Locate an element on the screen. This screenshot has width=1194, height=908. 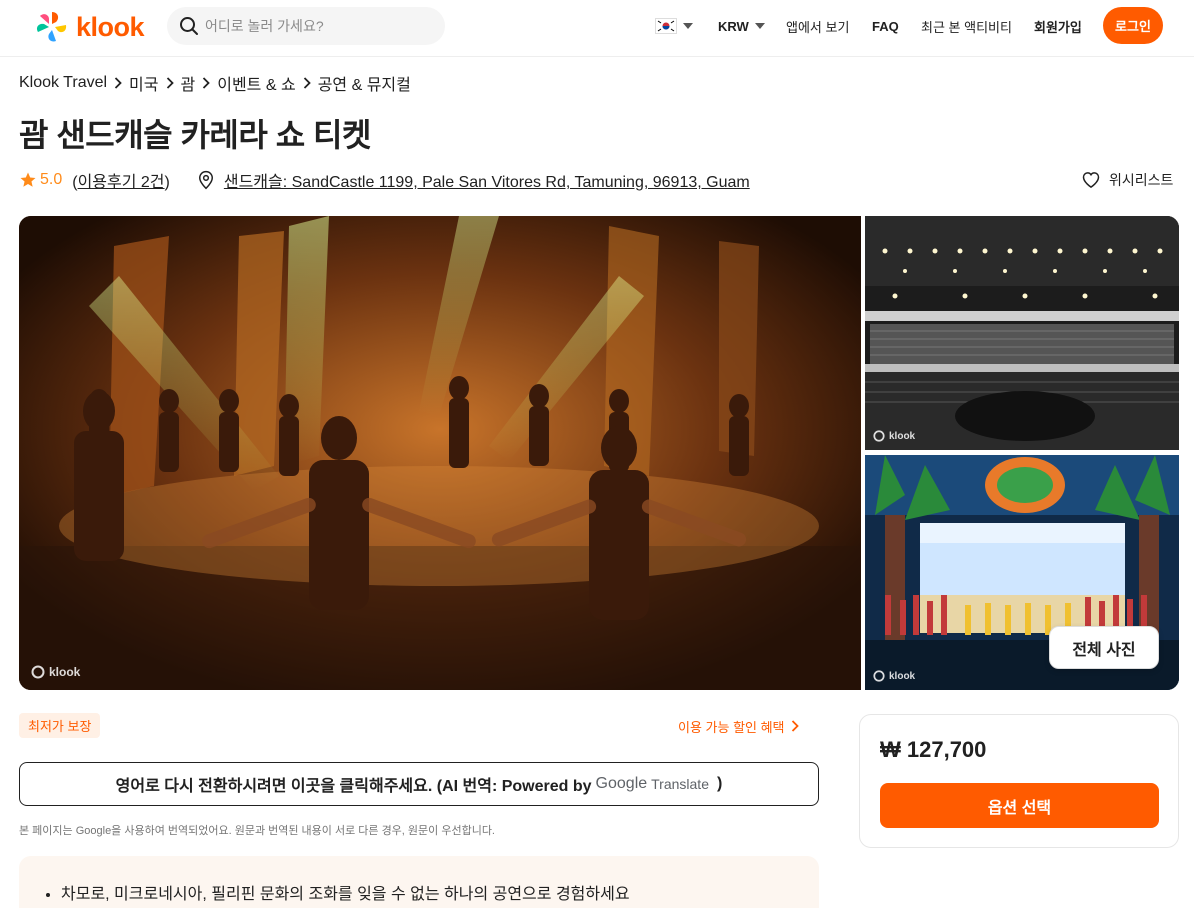
breadcrumb-item-guam: 괌 is located at coordinates (188, 83).